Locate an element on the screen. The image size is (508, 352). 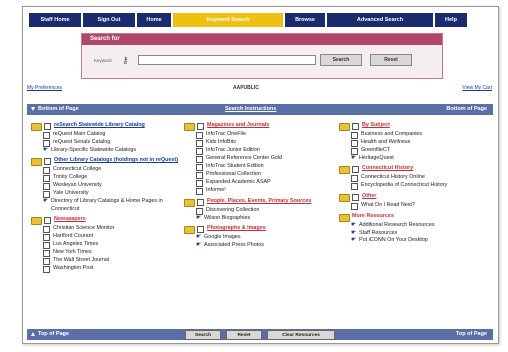
tab-help: Help is located at coordinates (451, 20).